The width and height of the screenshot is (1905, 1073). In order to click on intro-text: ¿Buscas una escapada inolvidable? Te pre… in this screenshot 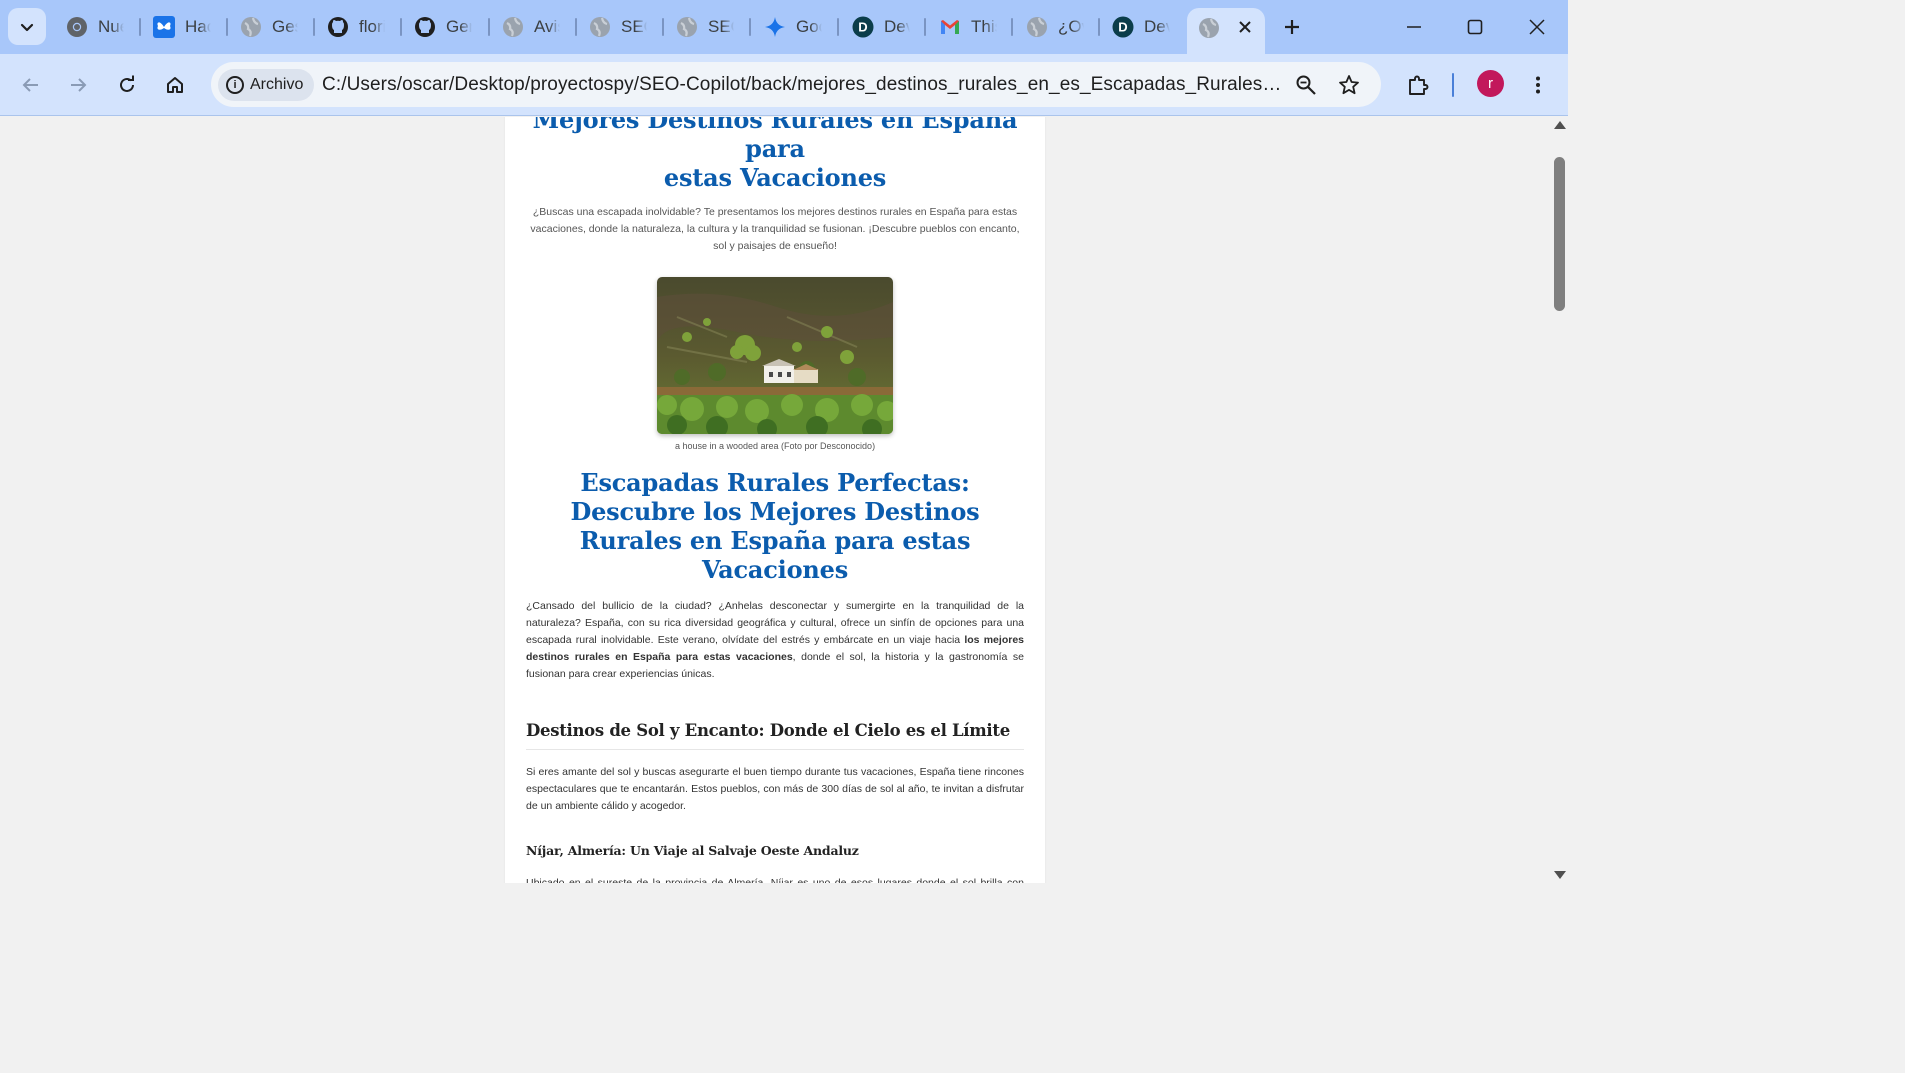, I will do `click(775, 229)`.